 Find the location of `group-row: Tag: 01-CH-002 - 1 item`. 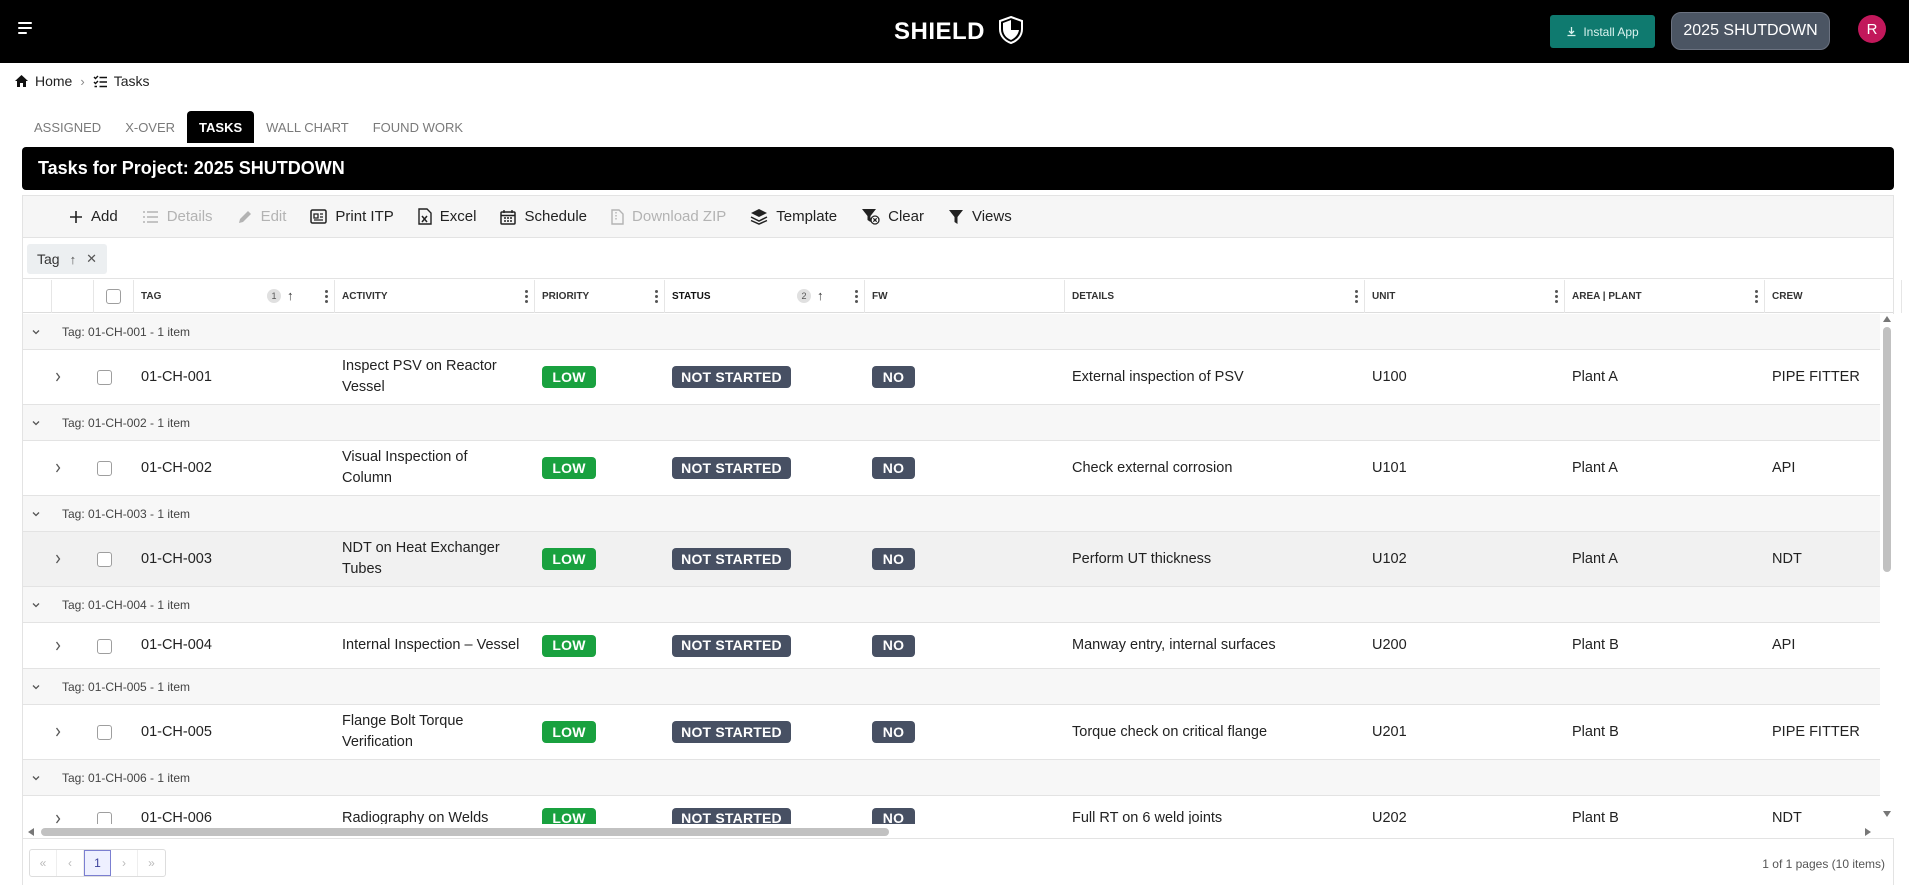

group-row: Tag: 01-CH-002 - 1 item is located at coordinates (951, 423).